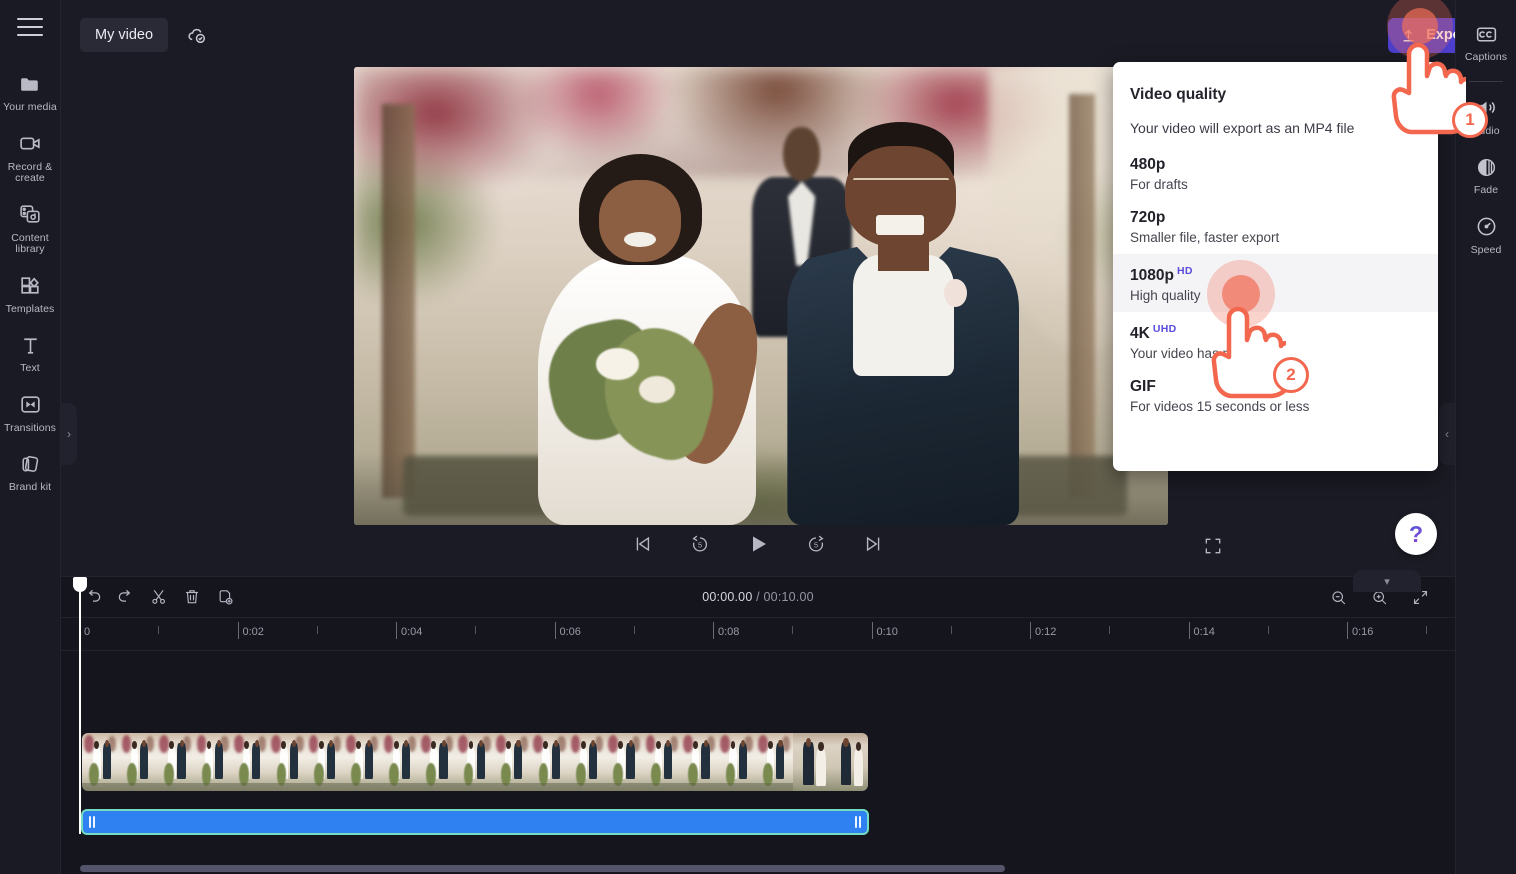  What do you see at coordinates (396, 630) in the screenshot?
I see `ruler-tick-major` at bounding box center [396, 630].